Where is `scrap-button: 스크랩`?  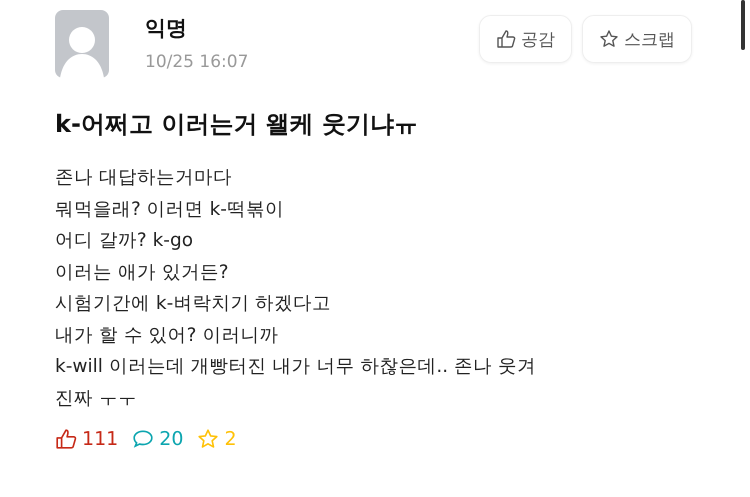
scrap-button: 스크랩 is located at coordinates (637, 39).